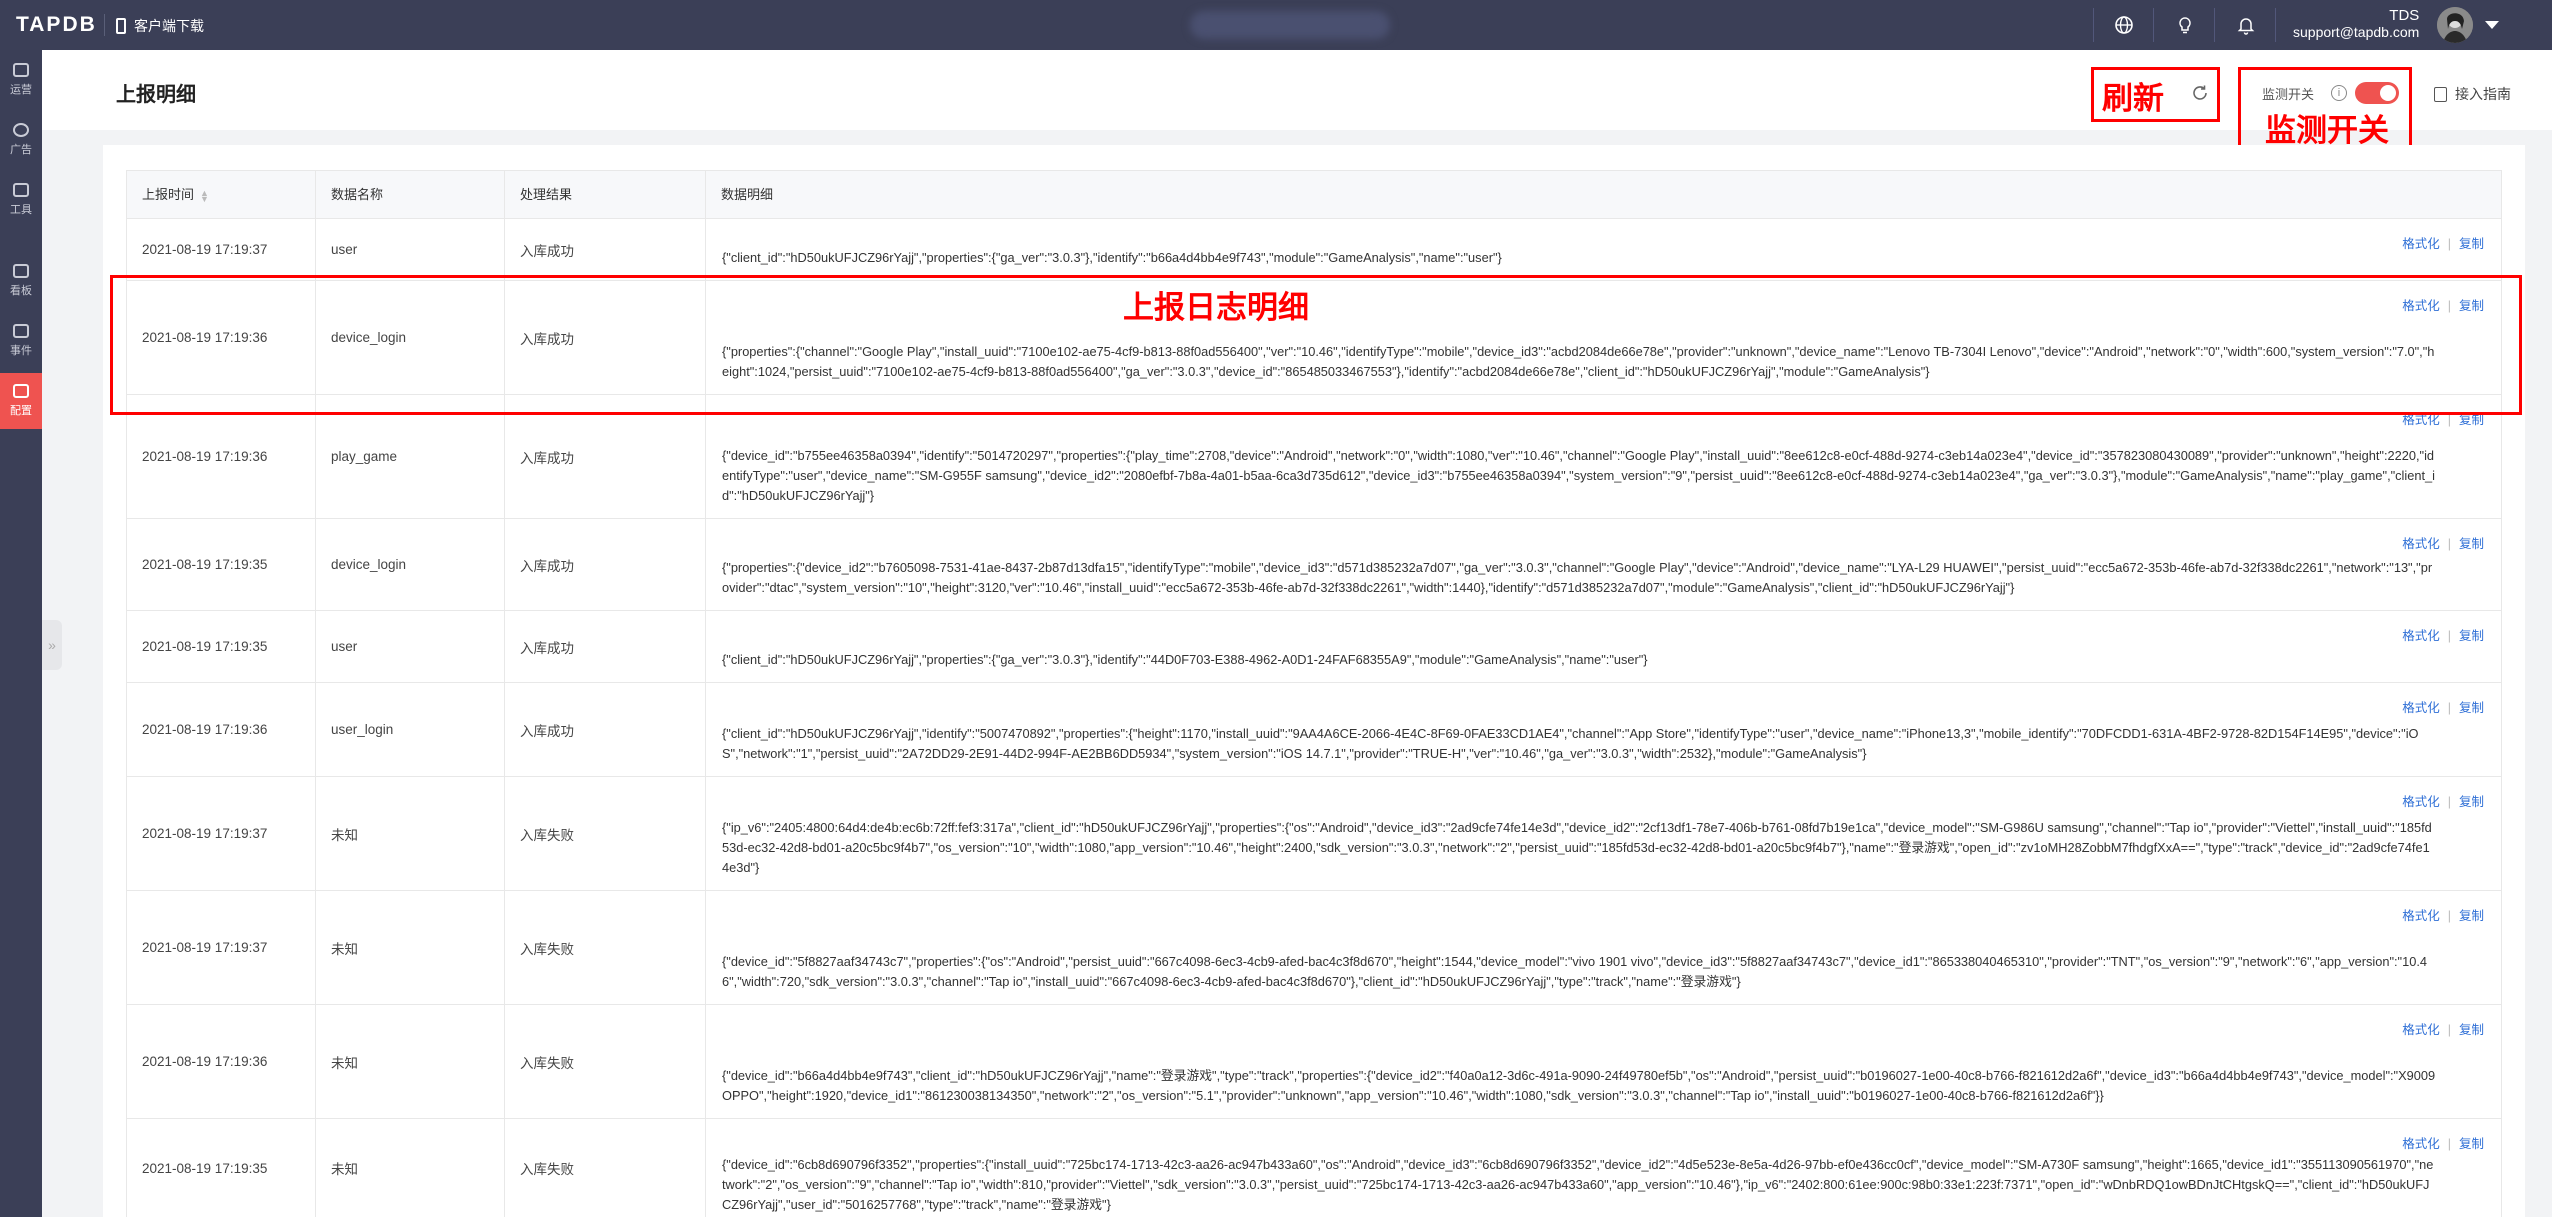  Describe the element at coordinates (221, 194) in the screenshot. I see `column-header-time: 上报时间 ▲ ▼` at that location.